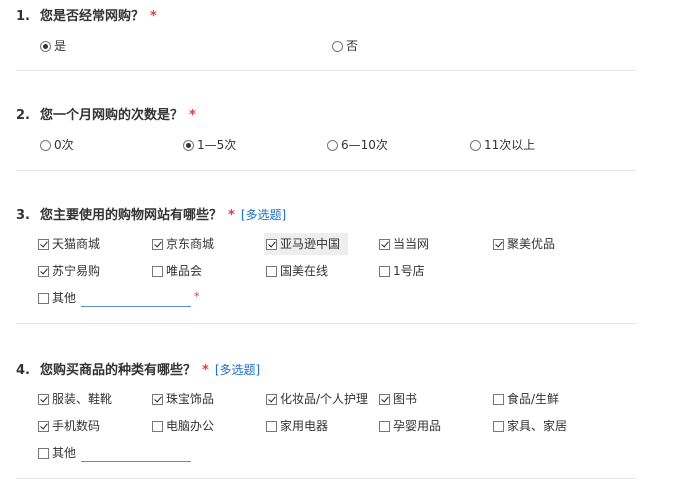 The height and width of the screenshot is (496, 688). Describe the element at coordinates (405, 399) in the screenshot. I see `option-label: 图书` at that location.